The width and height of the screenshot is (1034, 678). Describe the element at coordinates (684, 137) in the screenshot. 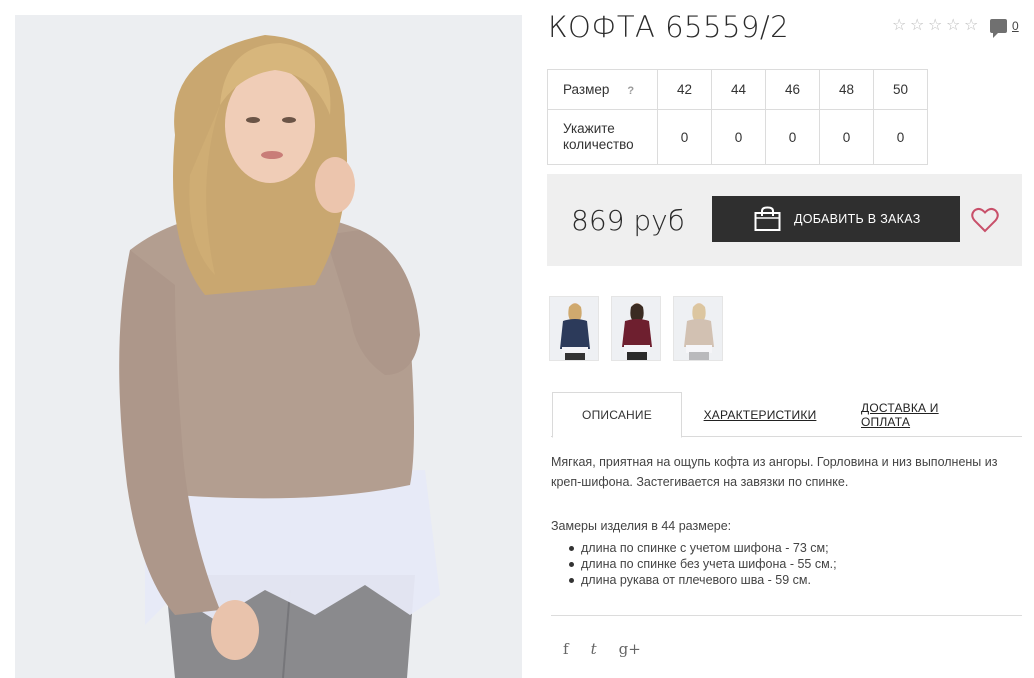

I see `quantity-input-42: 0` at that location.